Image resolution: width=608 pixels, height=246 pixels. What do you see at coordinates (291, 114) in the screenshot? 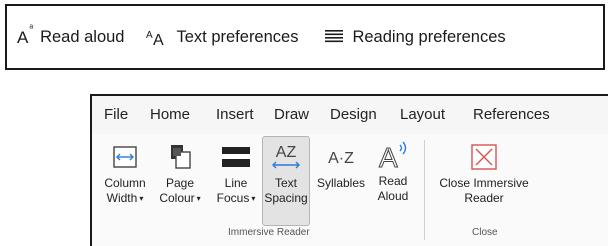
I see `tab-draw: Draw` at bounding box center [291, 114].